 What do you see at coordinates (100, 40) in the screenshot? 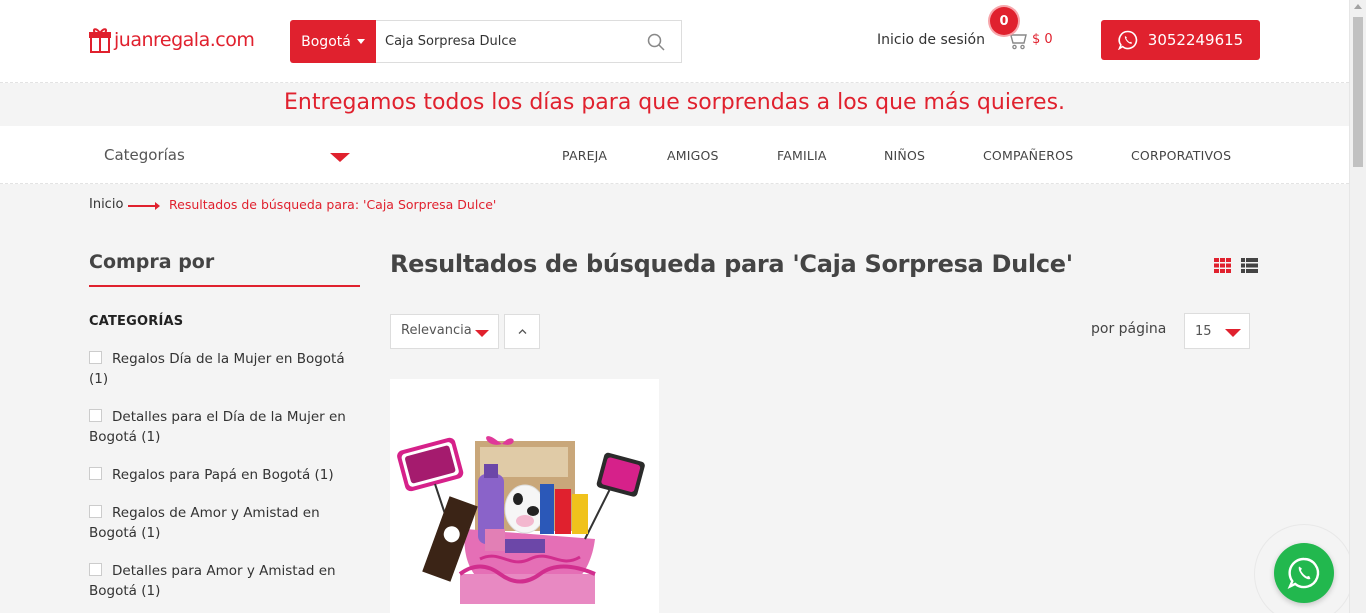
I see `gift-logo-icon` at bounding box center [100, 40].